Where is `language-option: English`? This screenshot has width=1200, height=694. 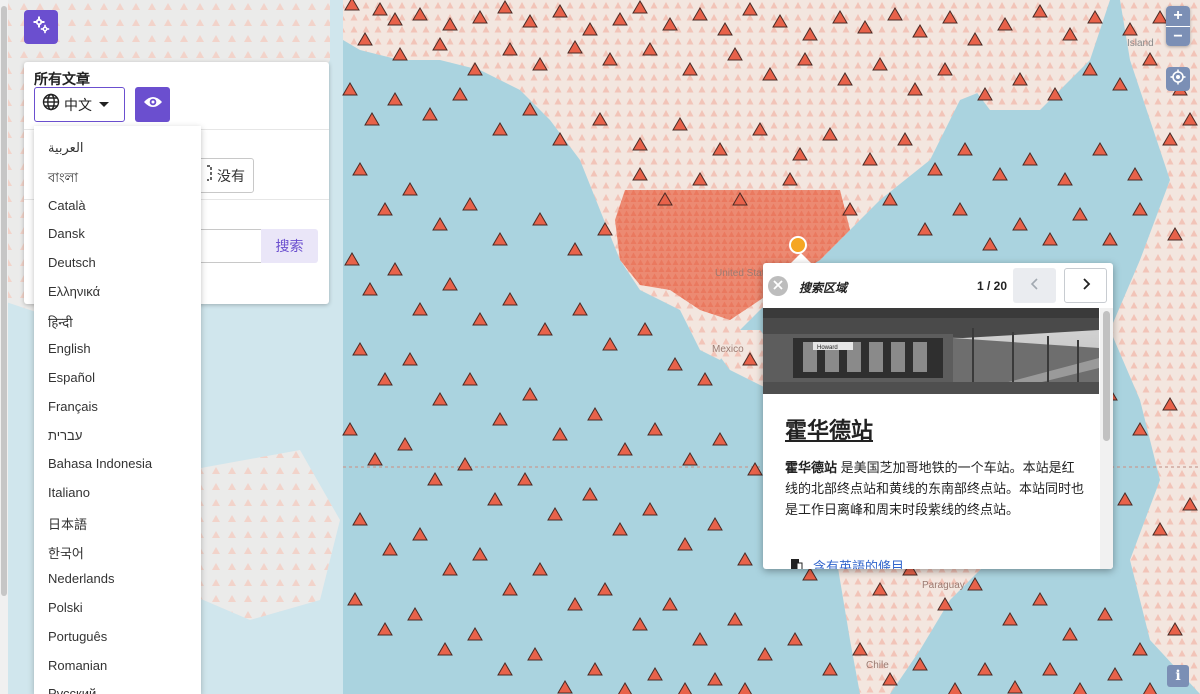
language-option: English is located at coordinates (69, 348).